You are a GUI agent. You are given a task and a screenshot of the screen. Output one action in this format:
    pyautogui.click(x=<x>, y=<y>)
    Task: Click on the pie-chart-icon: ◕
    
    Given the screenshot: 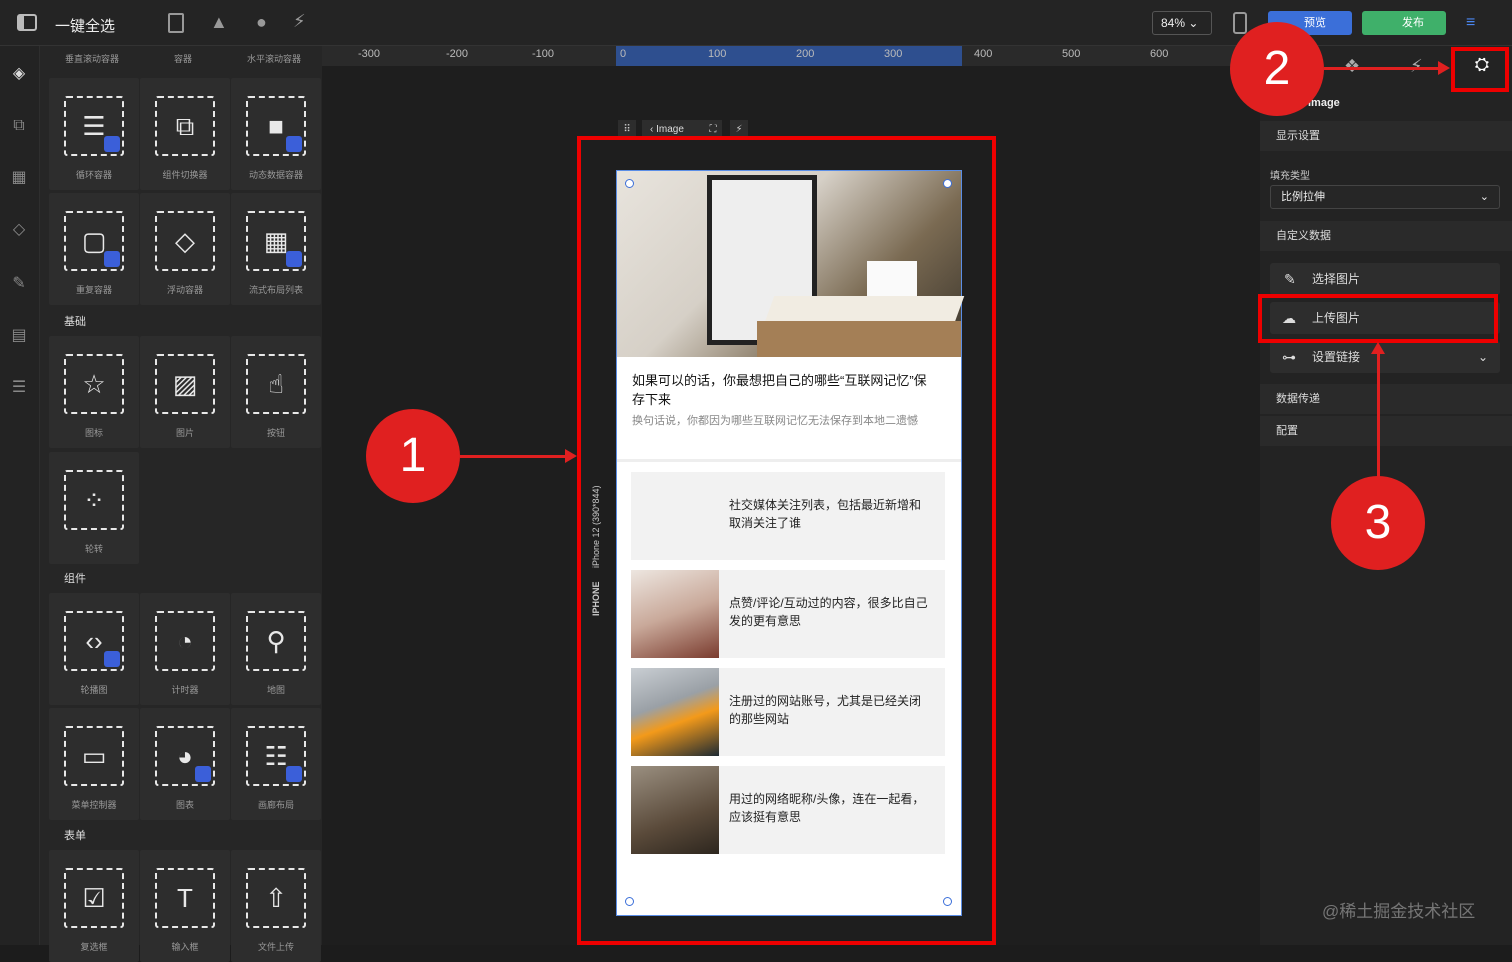 What is the action you would take?
    pyautogui.click(x=185, y=756)
    